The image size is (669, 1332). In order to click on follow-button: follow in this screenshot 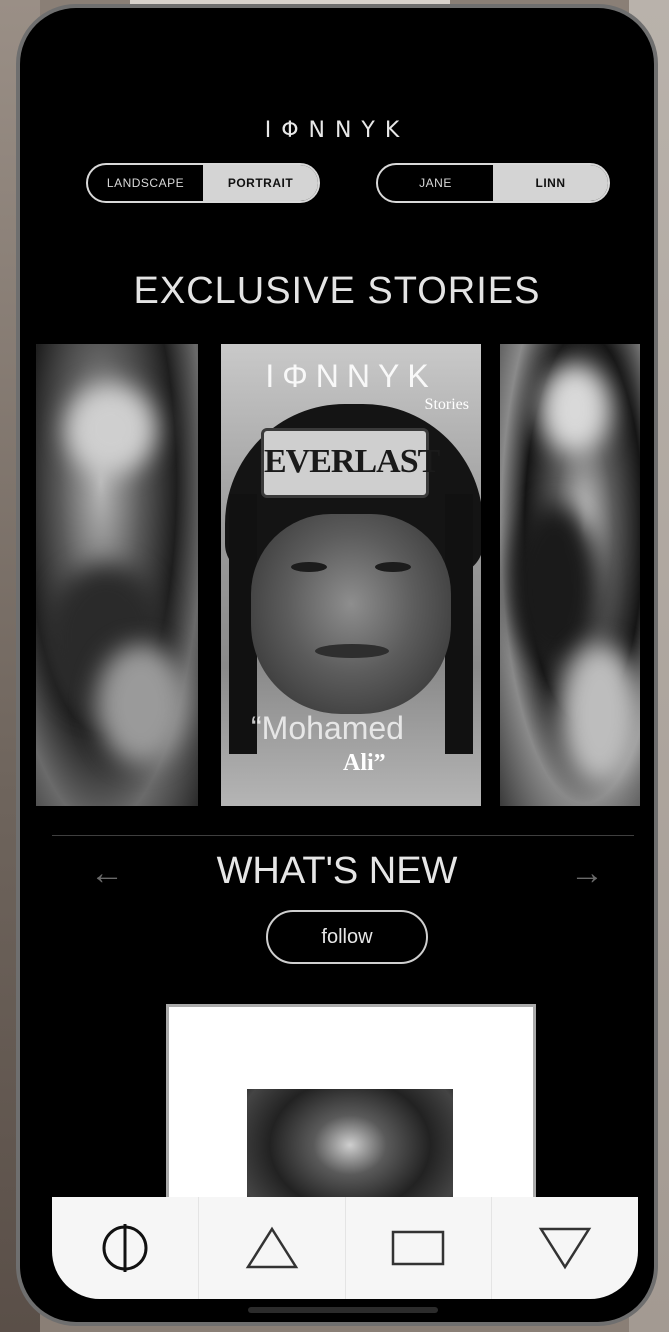, I will do `click(347, 937)`.